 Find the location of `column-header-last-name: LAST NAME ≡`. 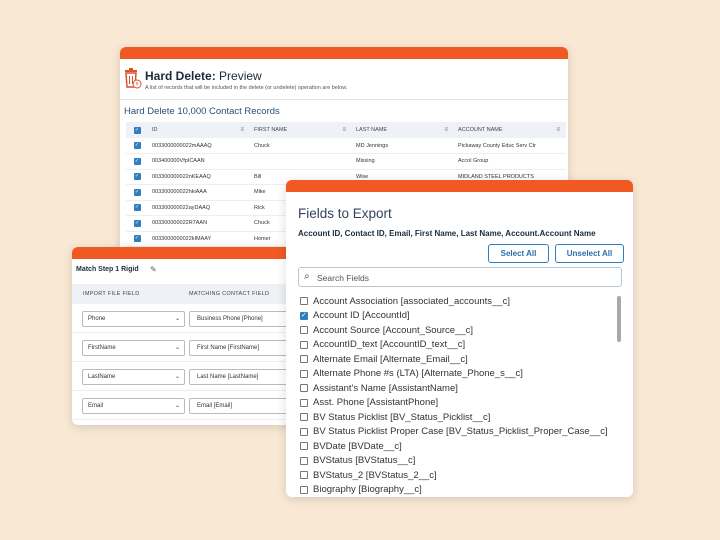

column-header-last-name: LAST NAME ≡ is located at coordinates (403, 130).